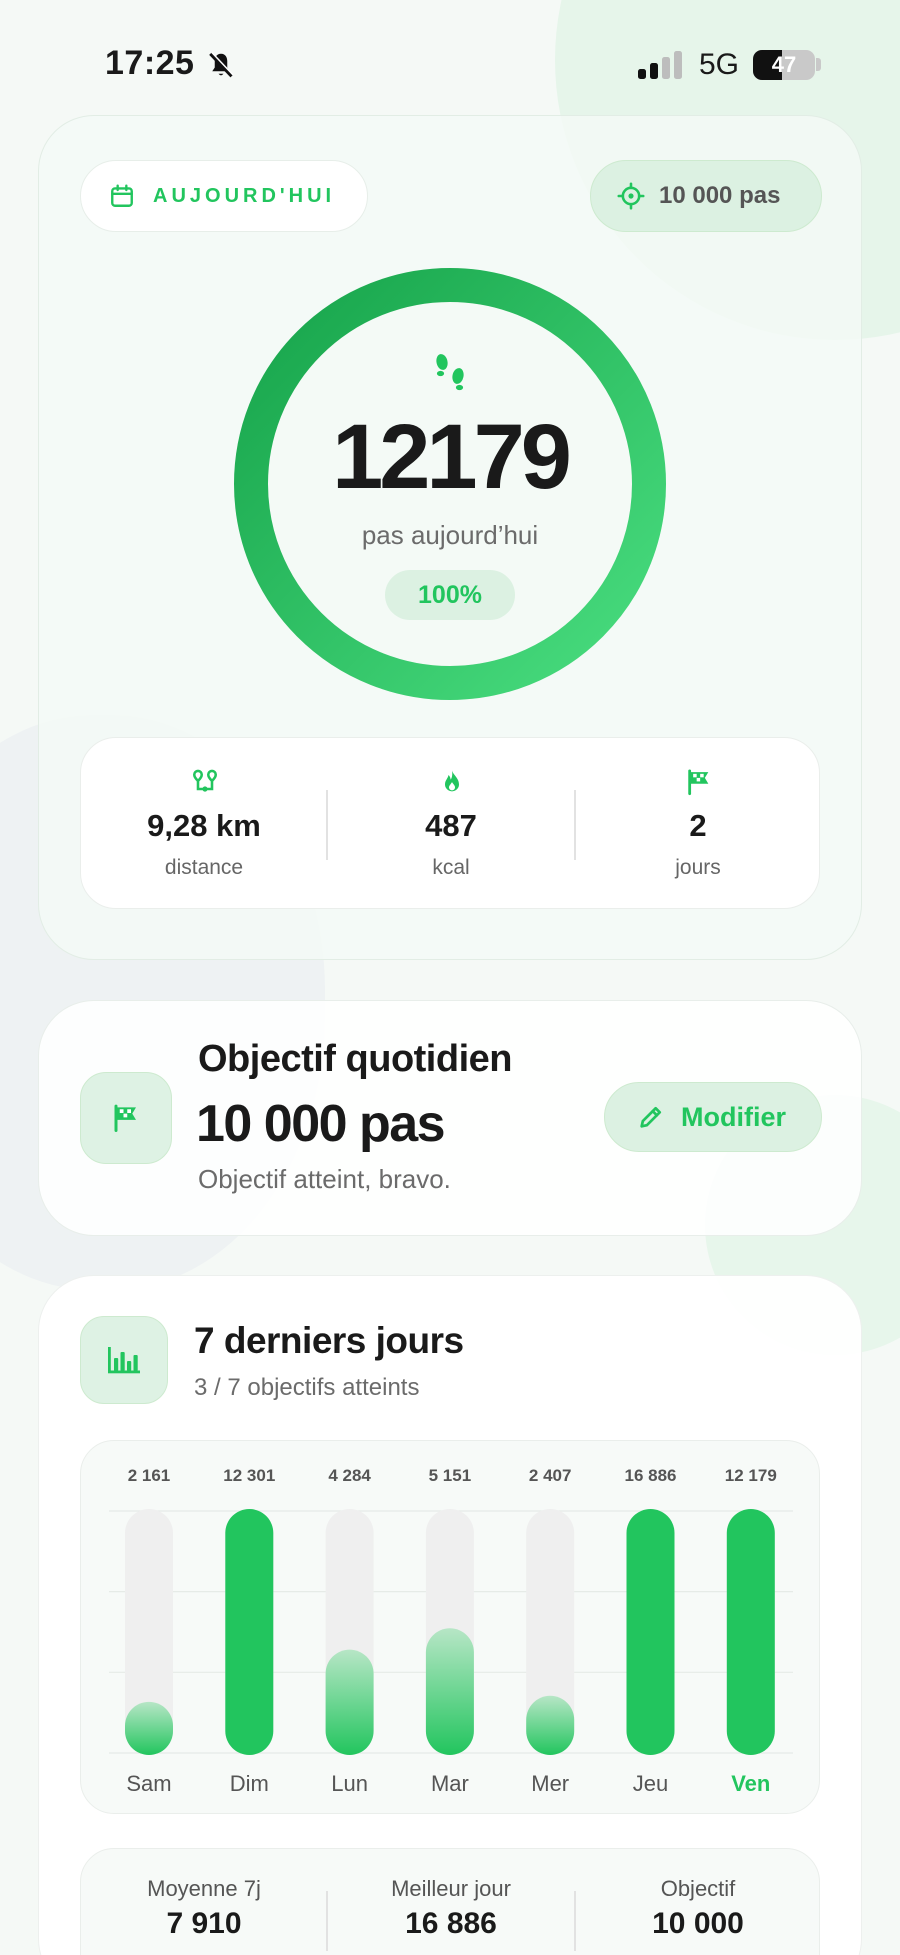  I want to click on battery-icon: 47, so click(784, 65).